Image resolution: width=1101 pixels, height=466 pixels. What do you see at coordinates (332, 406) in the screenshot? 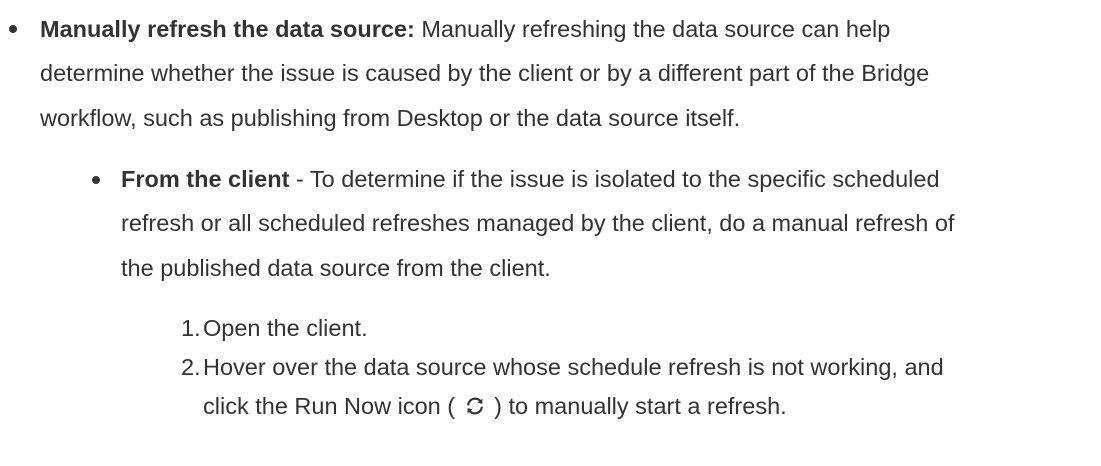
I see `step-2-text-before-icon: click the Run Now icon (` at bounding box center [332, 406].